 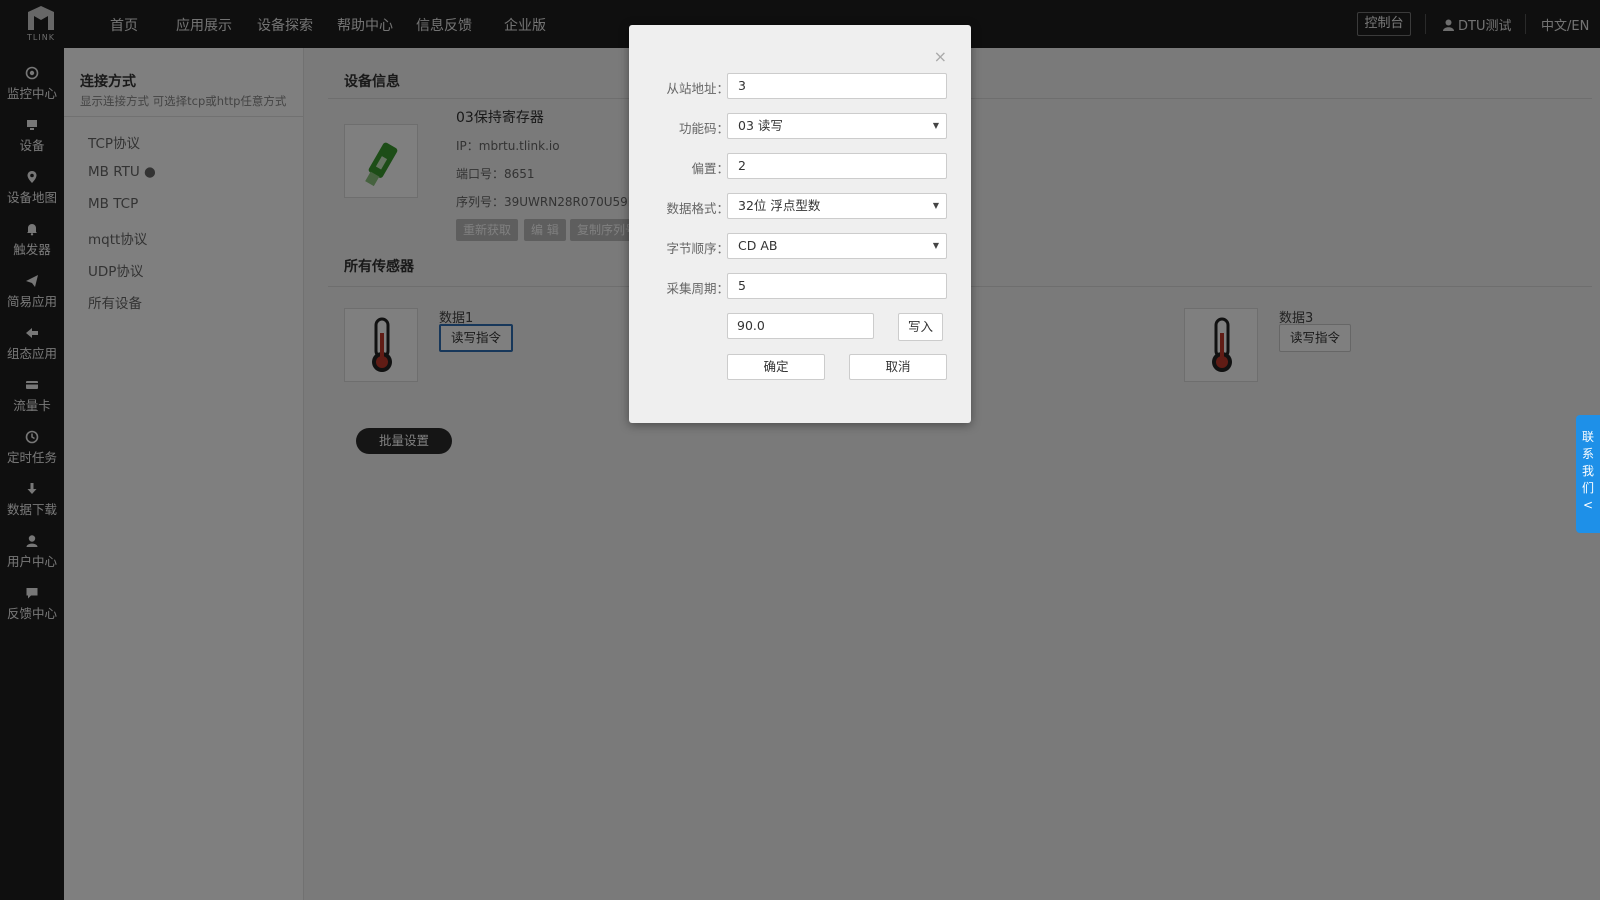 What do you see at coordinates (837, 126) in the screenshot?
I see `function-code-select: 03 读写 ▼` at bounding box center [837, 126].